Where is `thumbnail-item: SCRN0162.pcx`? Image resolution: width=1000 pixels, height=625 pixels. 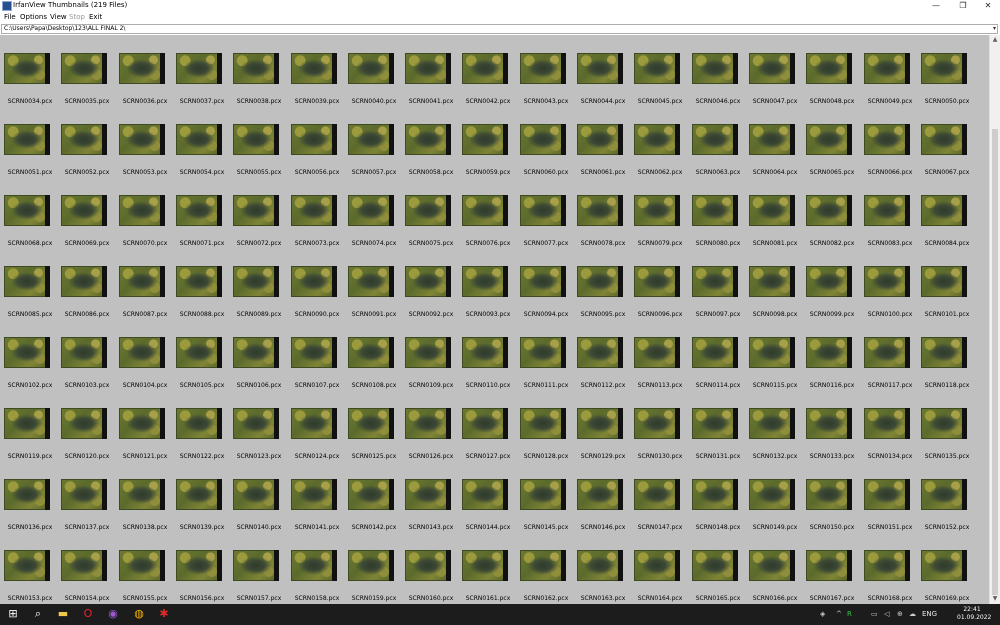
thumbnail-item: SCRN0162.pcx is located at coordinates (542, 567).